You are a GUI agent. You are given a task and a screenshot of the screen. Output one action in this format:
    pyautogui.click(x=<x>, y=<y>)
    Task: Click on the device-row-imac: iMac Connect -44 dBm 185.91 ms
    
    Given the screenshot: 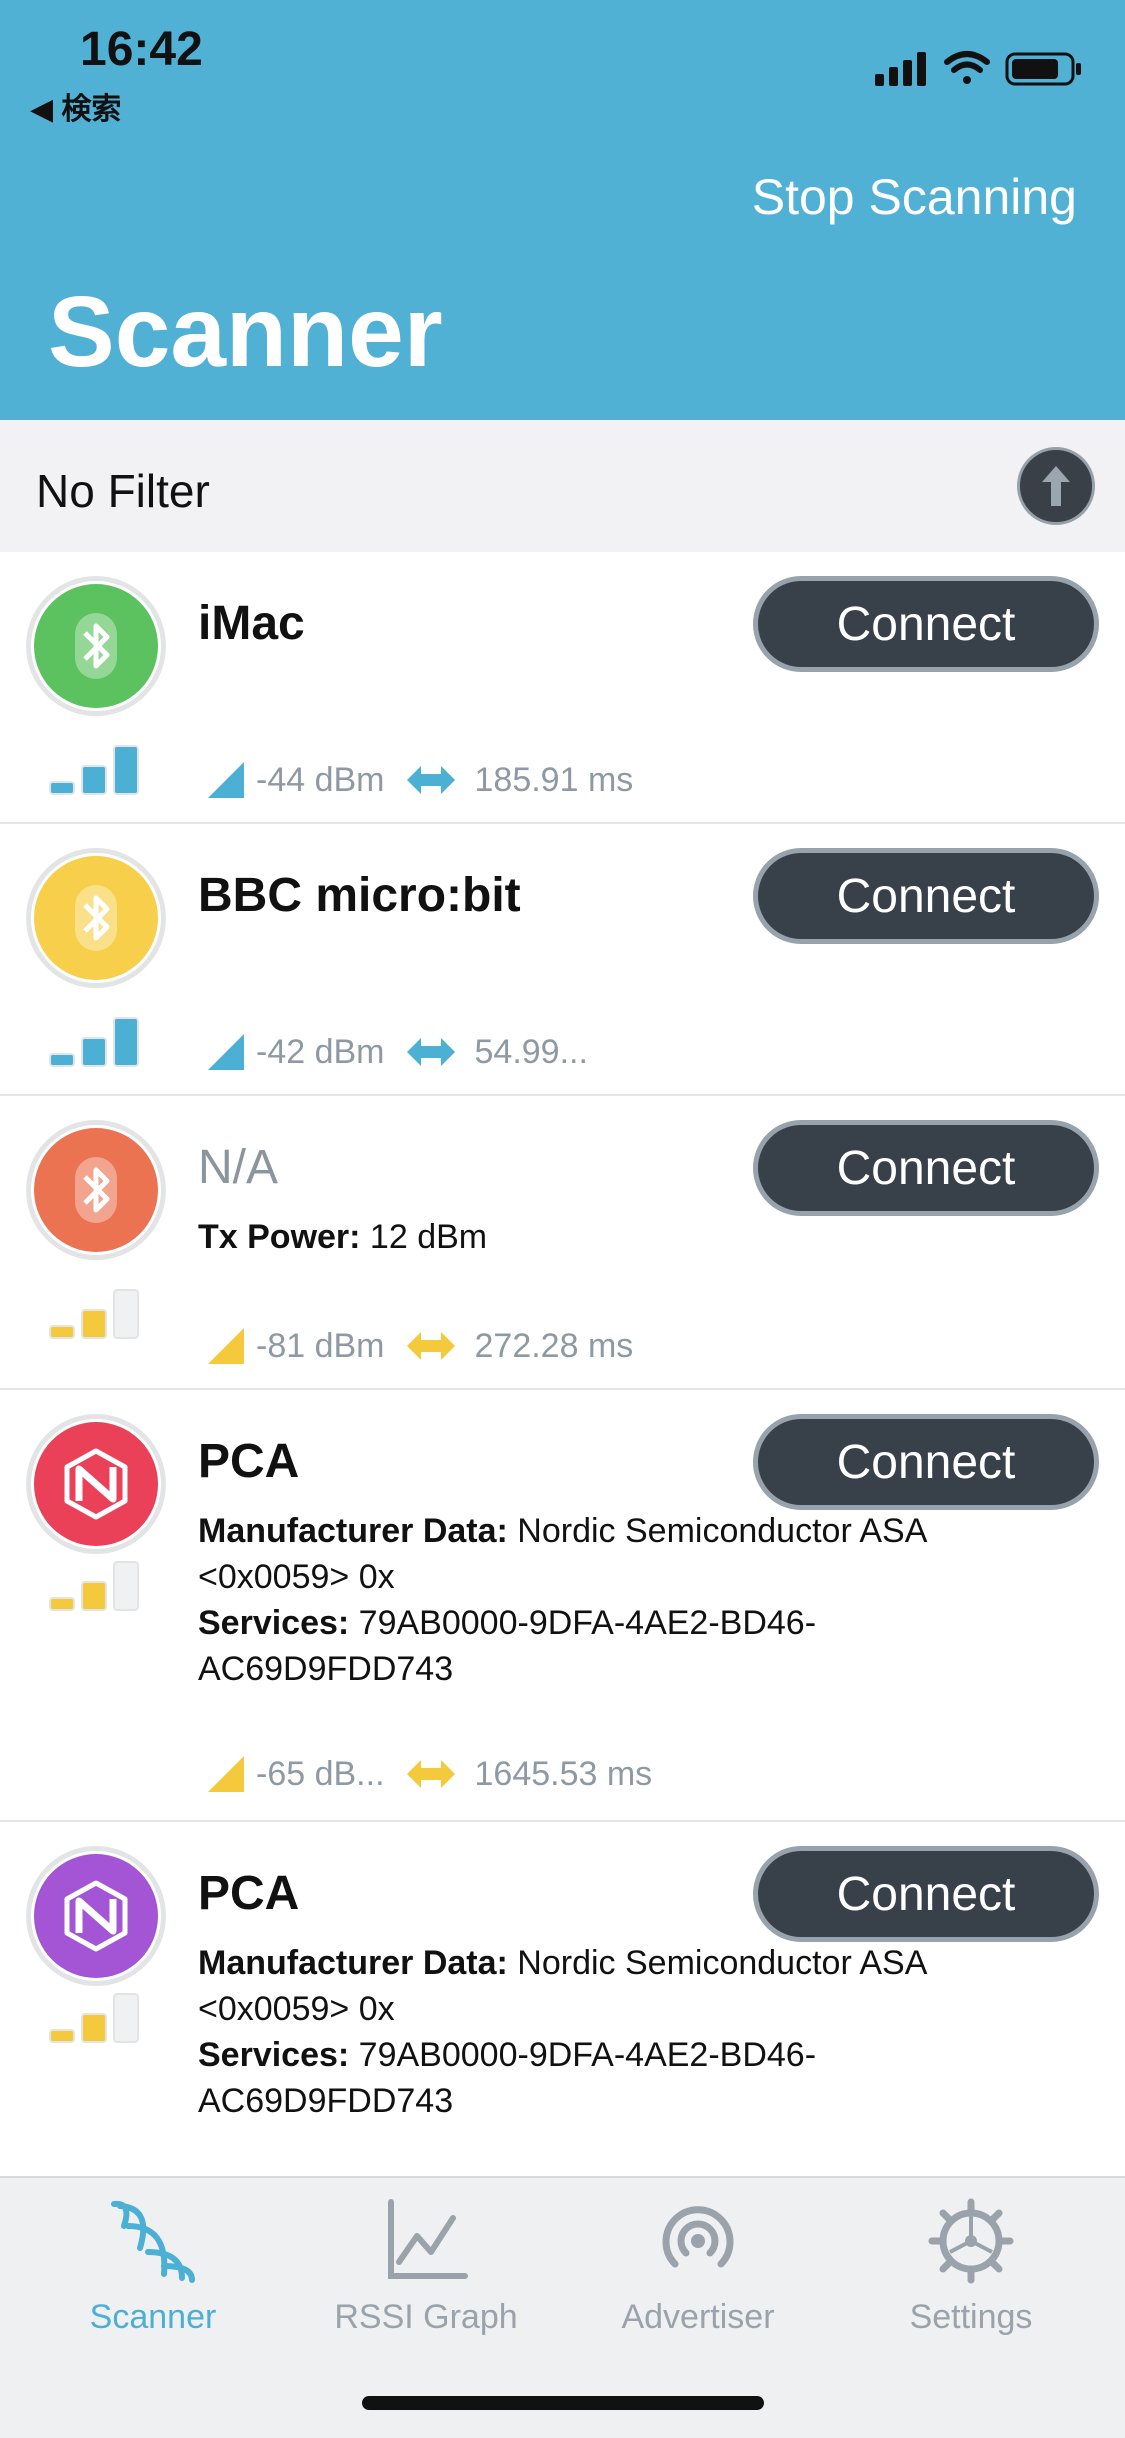 What is the action you would take?
    pyautogui.click(x=562, y=688)
    